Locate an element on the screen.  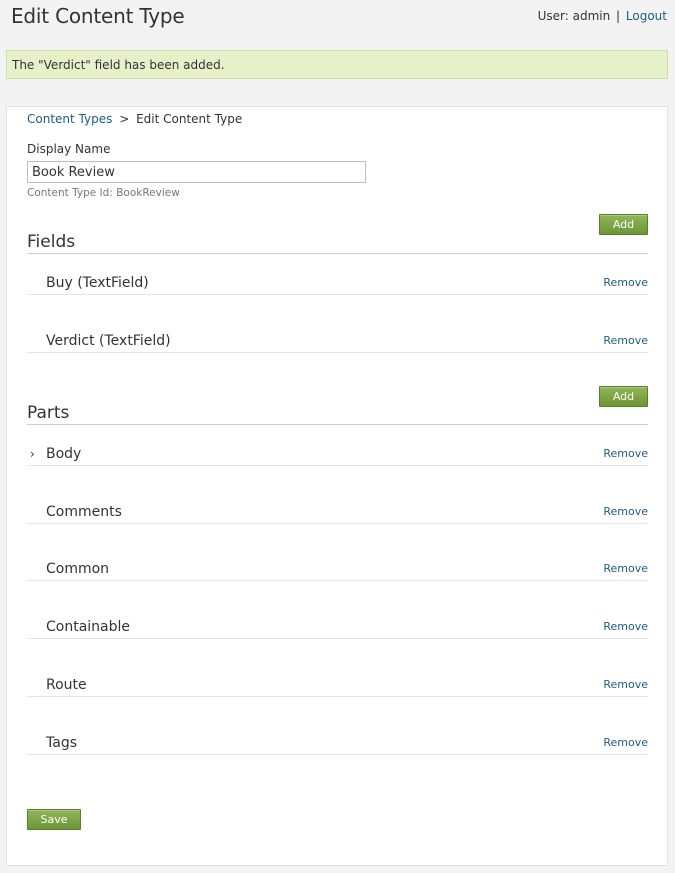
content-type-id-hint: Content Type Id: BookReview is located at coordinates (103, 193).